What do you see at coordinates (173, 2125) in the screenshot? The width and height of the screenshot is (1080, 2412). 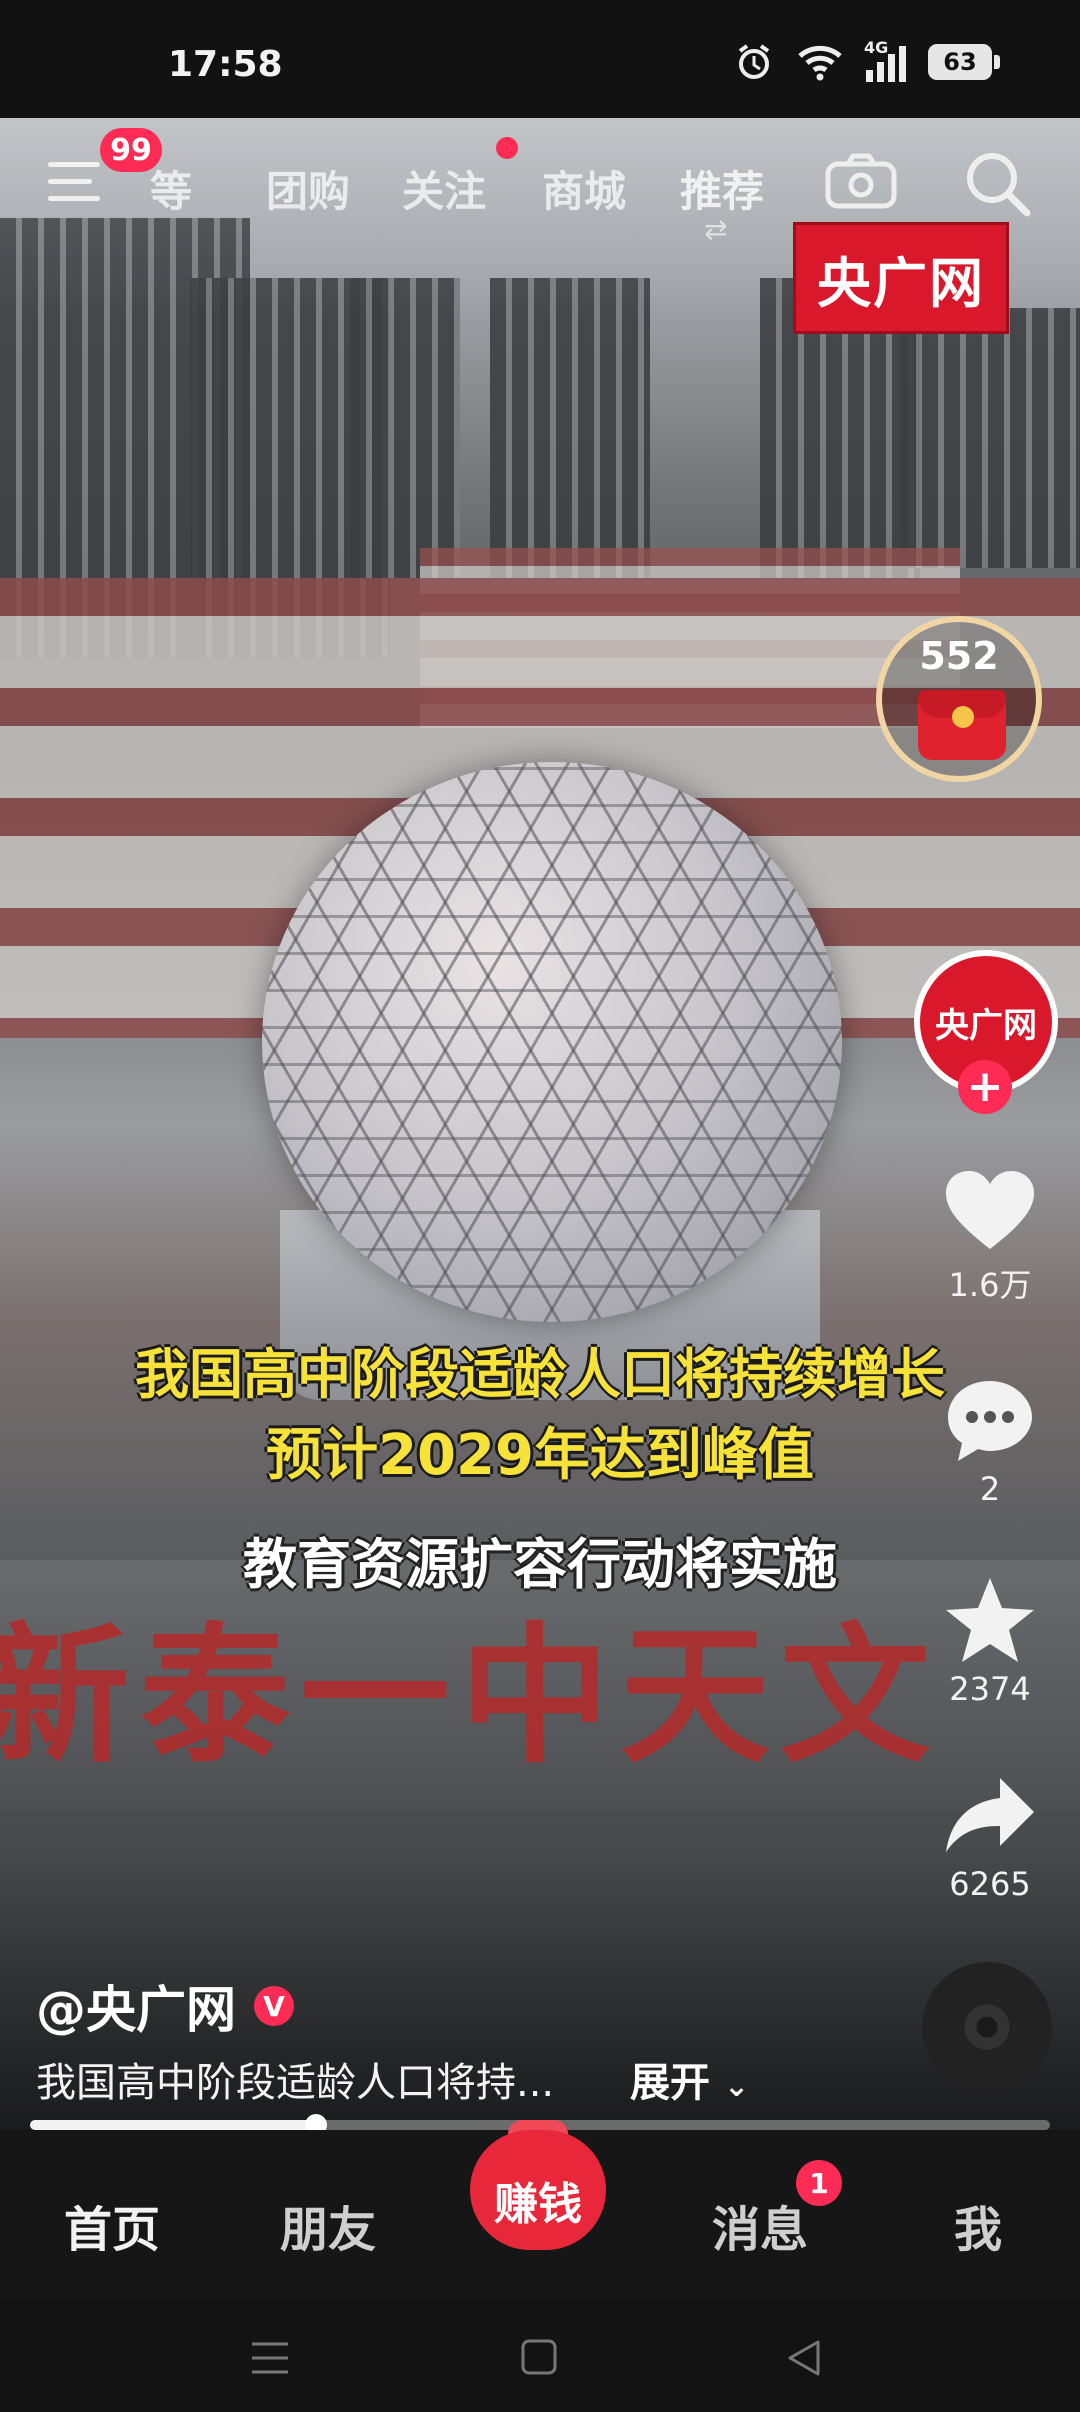 I see `progress-fill` at bounding box center [173, 2125].